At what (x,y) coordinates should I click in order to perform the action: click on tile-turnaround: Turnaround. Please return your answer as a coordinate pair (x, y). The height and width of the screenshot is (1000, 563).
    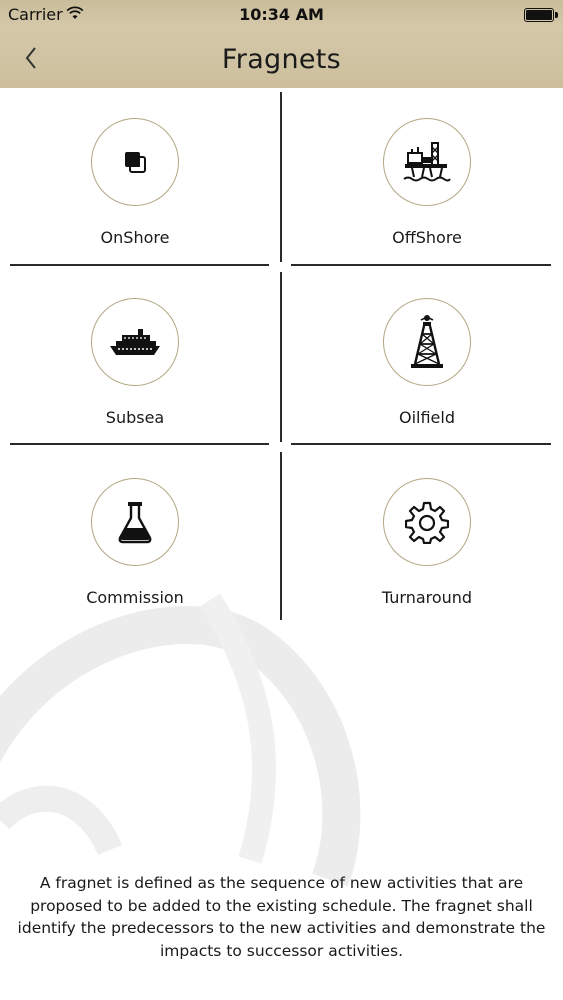
    Looking at the image, I should click on (427, 539).